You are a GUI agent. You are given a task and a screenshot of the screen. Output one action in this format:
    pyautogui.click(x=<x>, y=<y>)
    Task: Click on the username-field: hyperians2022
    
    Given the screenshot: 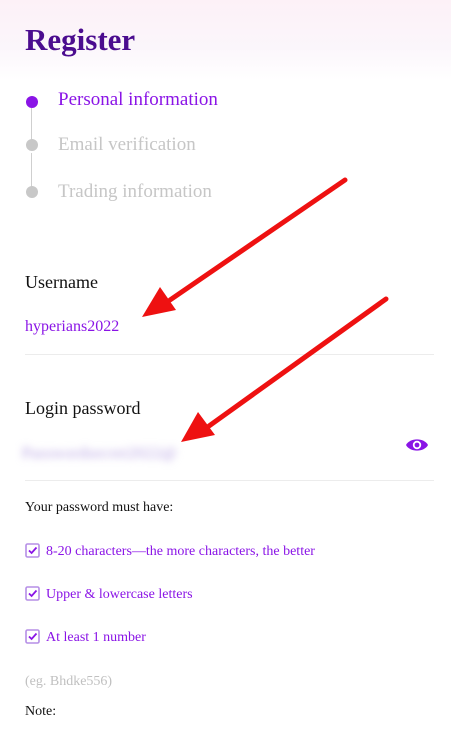 What is the action you would take?
    pyautogui.click(x=72, y=327)
    